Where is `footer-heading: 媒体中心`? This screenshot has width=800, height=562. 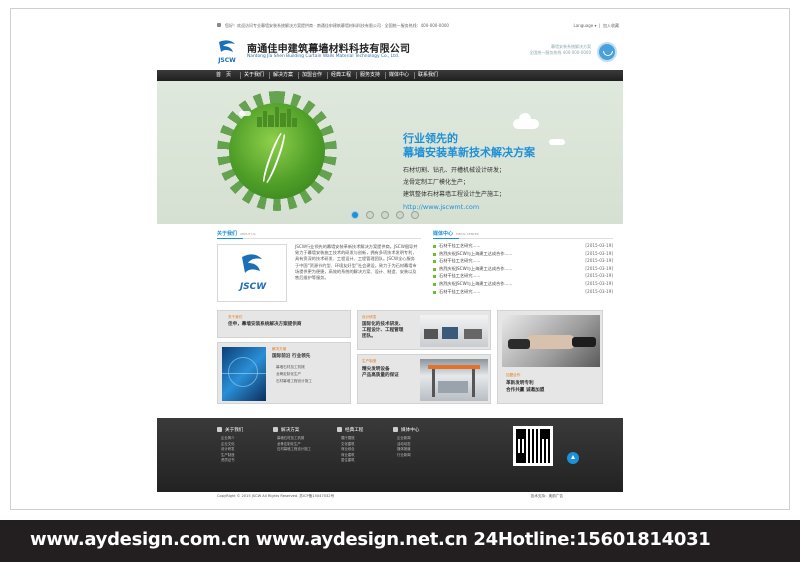
footer-heading: 媒体中心 is located at coordinates (406, 431).